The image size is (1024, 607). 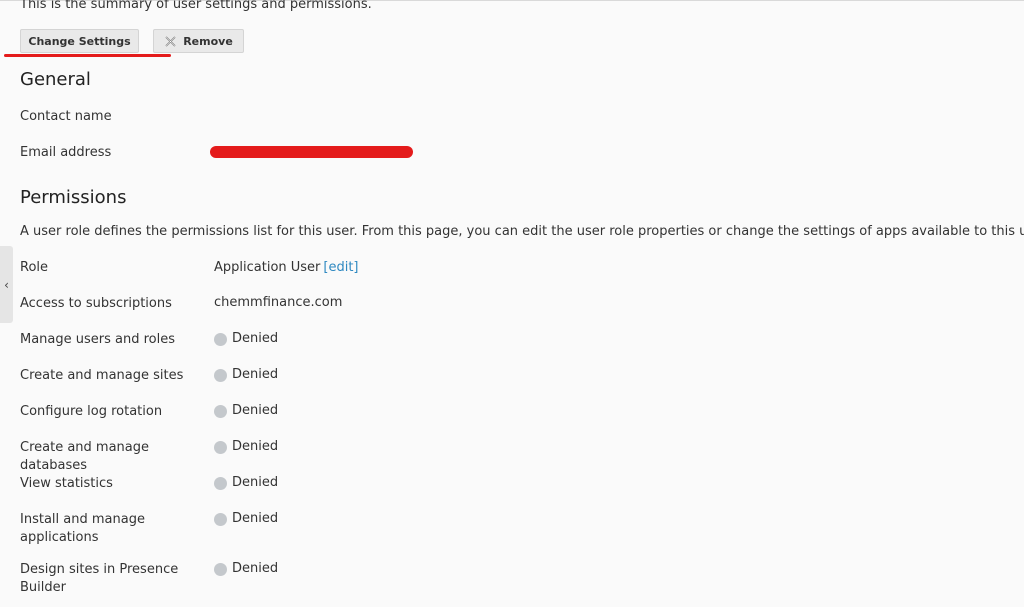 I want to click on role-value: Application User [edit], so click(x=286, y=268).